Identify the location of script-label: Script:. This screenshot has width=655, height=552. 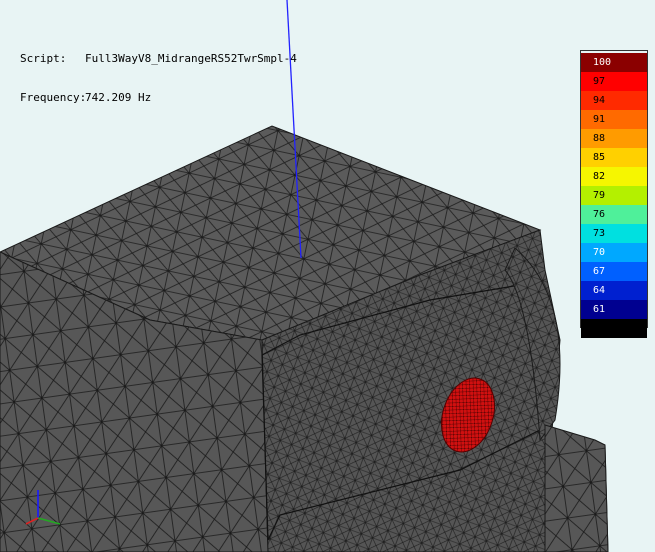
(43, 58).